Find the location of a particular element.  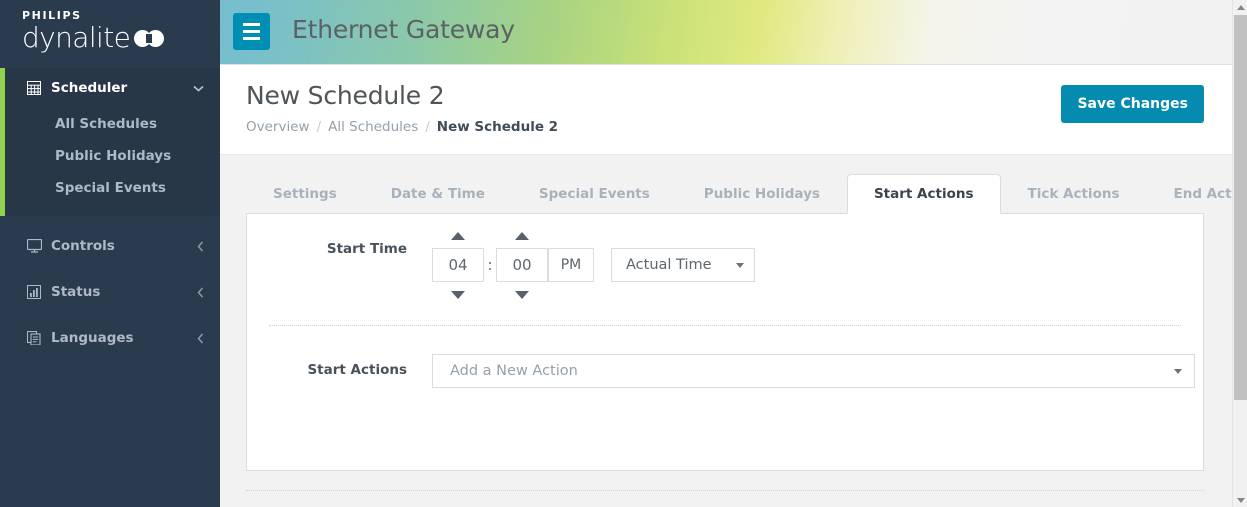

add-new-action-select: Add a New Action is located at coordinates (813, 371).